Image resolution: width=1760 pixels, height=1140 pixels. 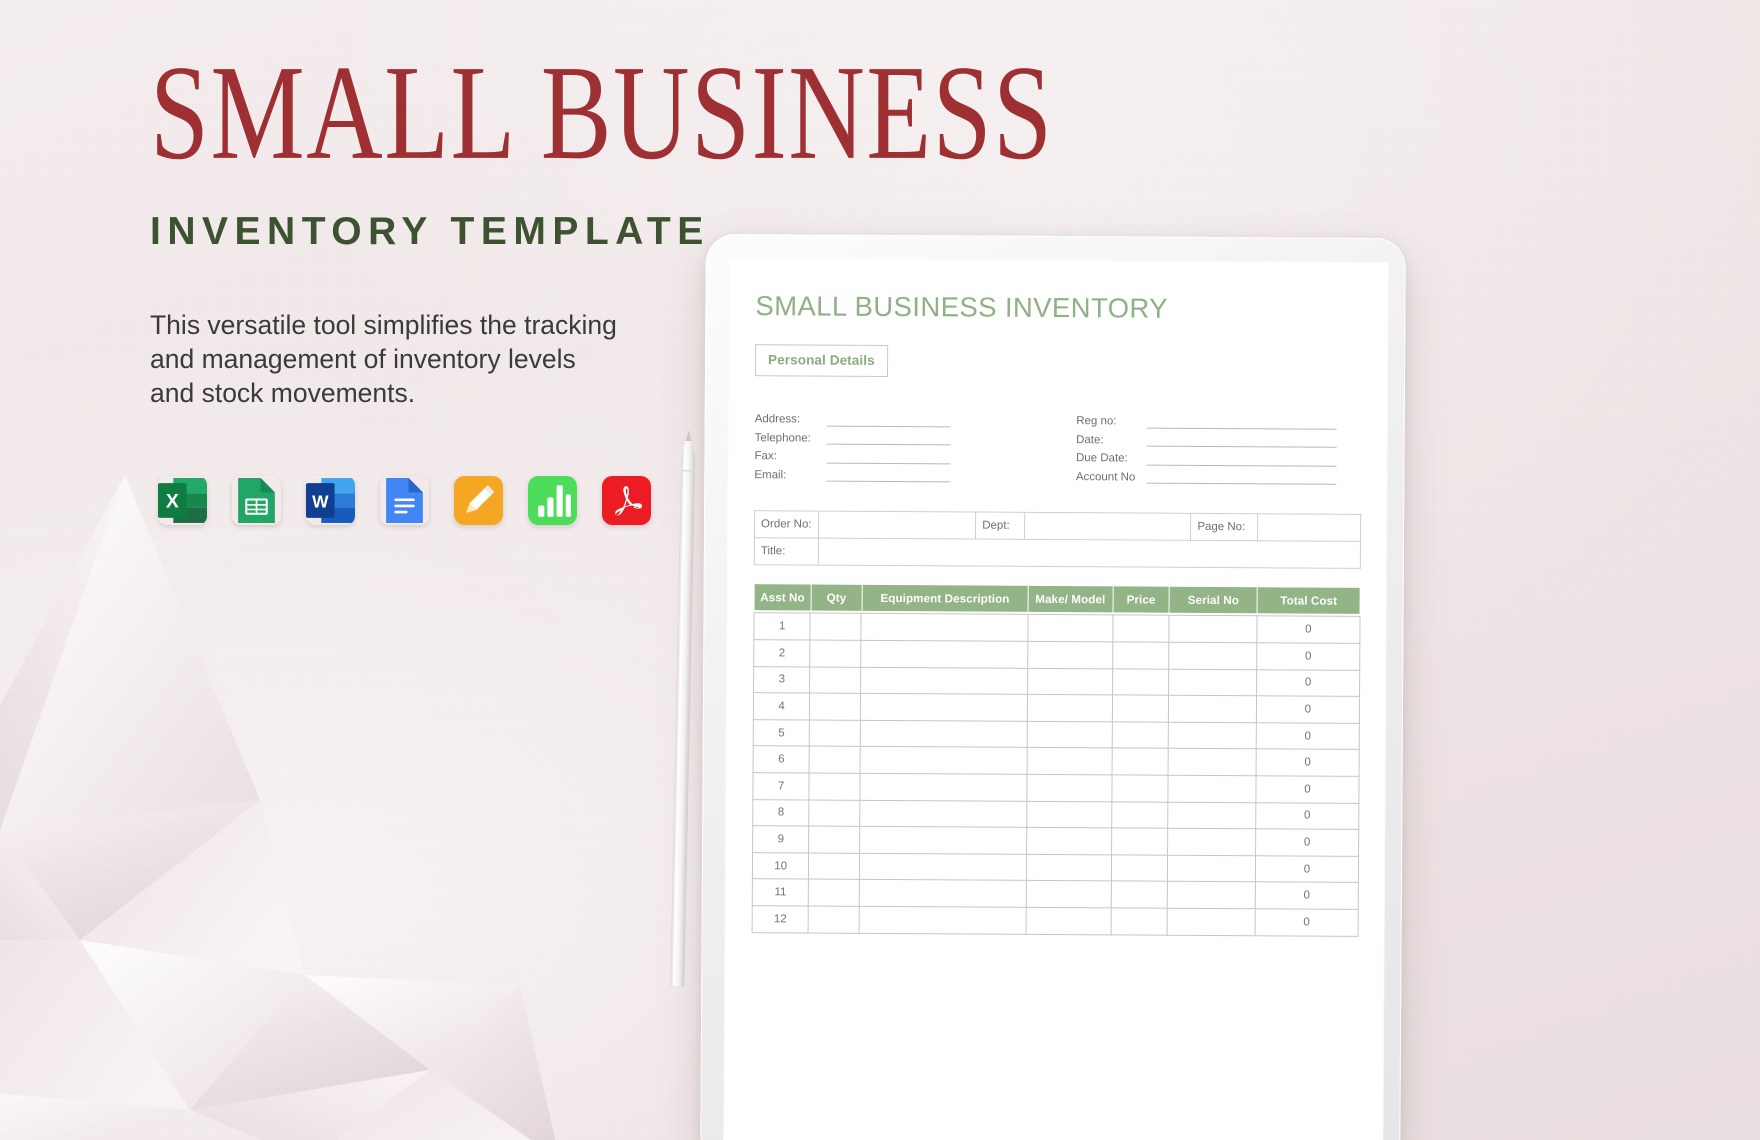 I want to click on field-account-no: Account No, so click(x=1219, y=478).